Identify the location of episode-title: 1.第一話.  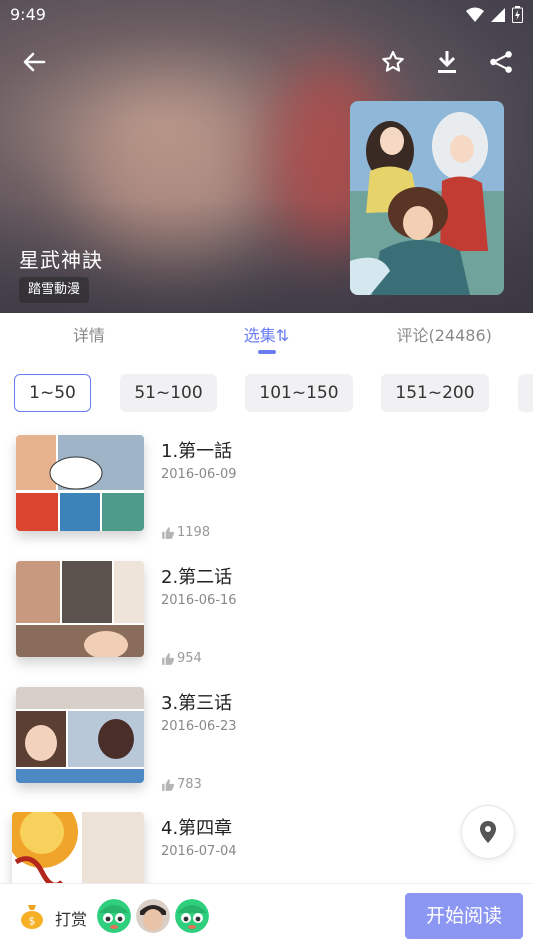
(197, 451).